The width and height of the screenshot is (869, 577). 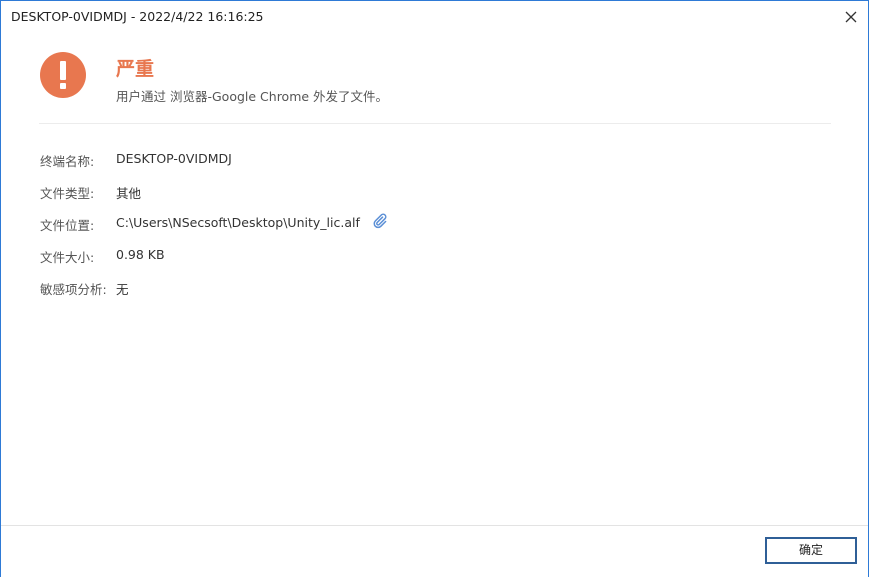 I want to click on dialog-footer: 确定, so click(x=434, y=551).